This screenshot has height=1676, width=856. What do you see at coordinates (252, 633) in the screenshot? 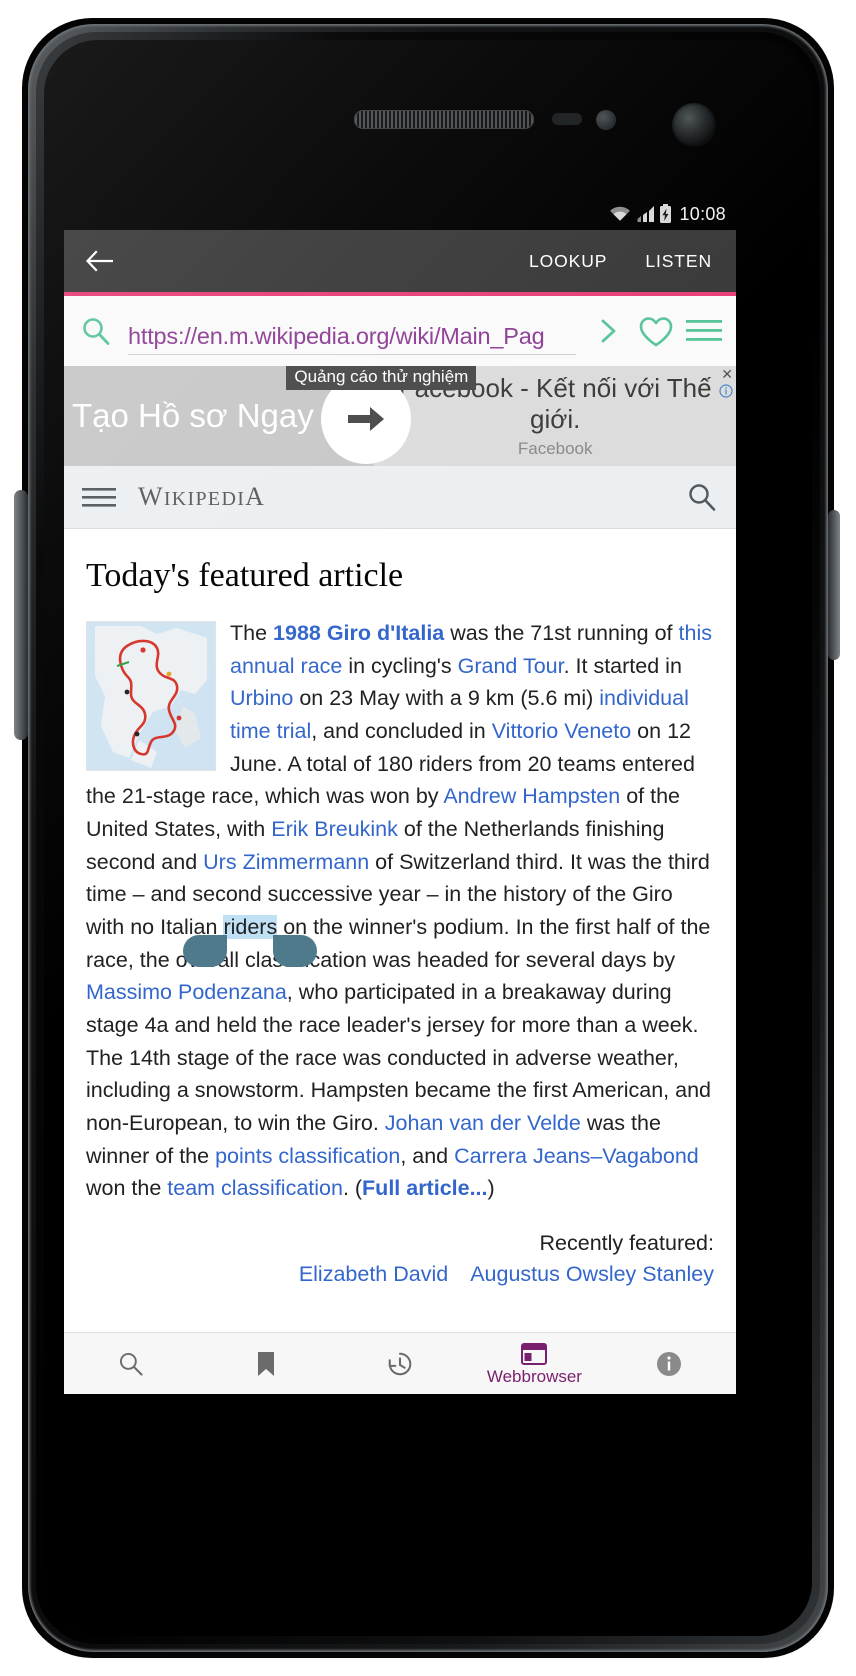
I see `article-text: The` at bounding box center [252, 633].